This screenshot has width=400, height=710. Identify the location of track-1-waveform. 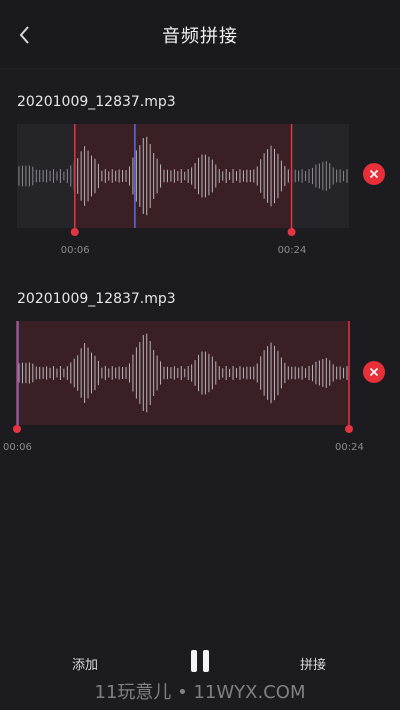
(183, 180).